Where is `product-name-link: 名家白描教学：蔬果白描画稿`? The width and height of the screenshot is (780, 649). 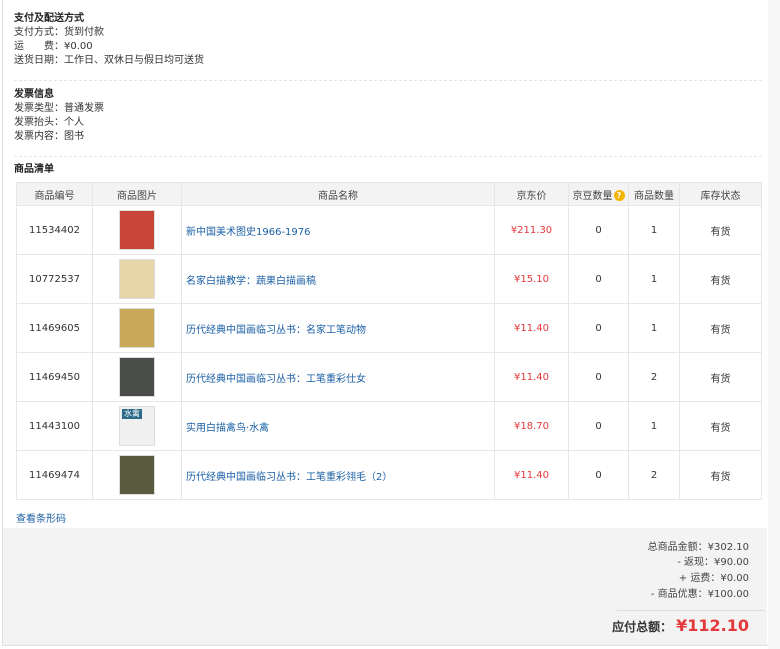 product-name-link: 名家白描教学：蔬果白描画稿 is located at coordinates (338, 279).